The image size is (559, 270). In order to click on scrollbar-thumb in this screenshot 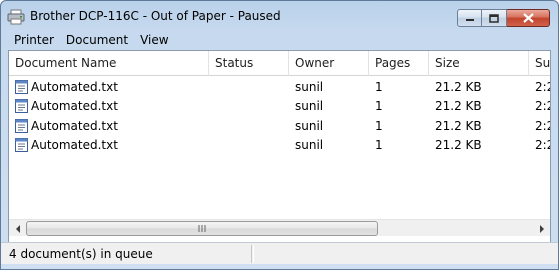, I will do `click(202, 228)`.